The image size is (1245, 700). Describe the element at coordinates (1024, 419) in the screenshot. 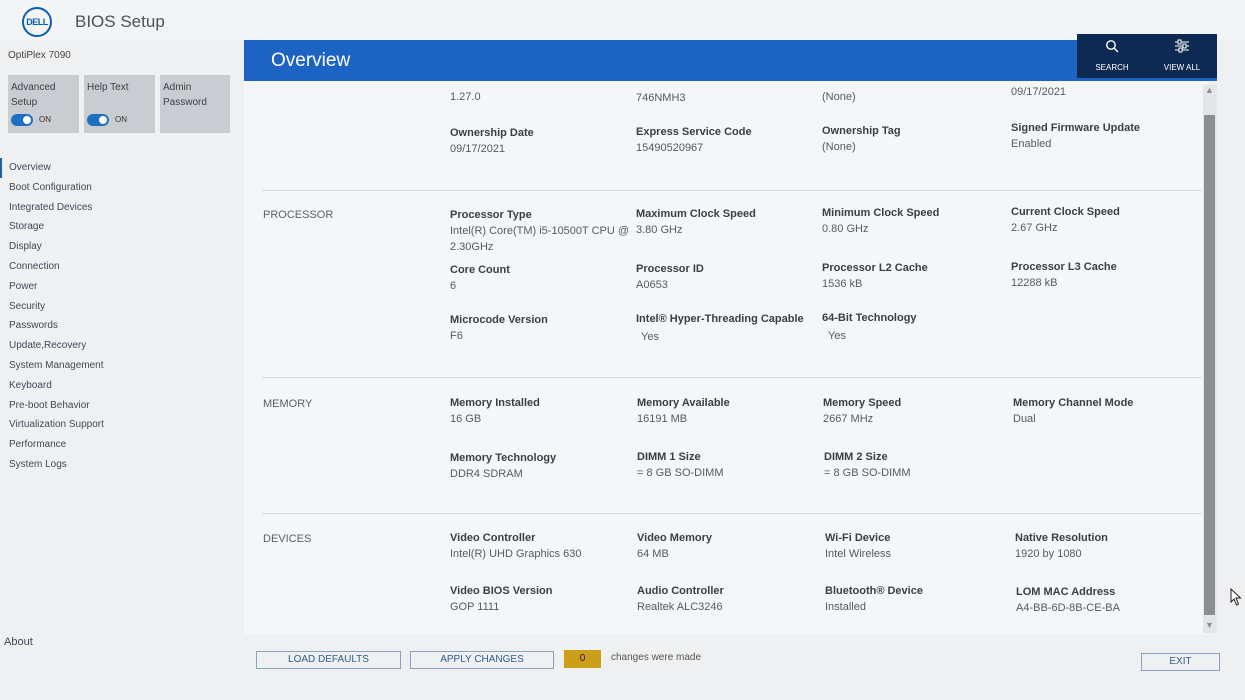

I see `field-value: Dual` at that location.